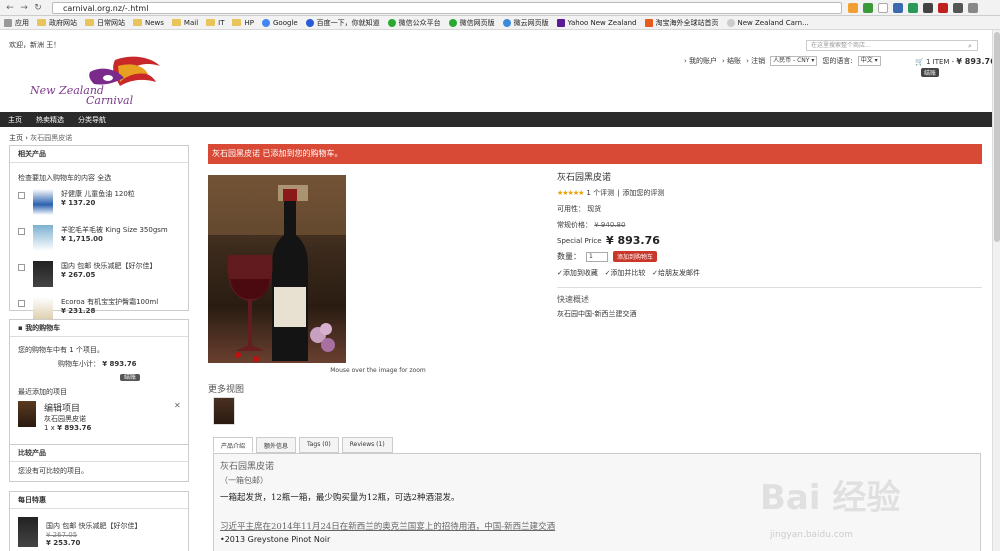  I want to click on forward-icon: →, so click(24, 8).